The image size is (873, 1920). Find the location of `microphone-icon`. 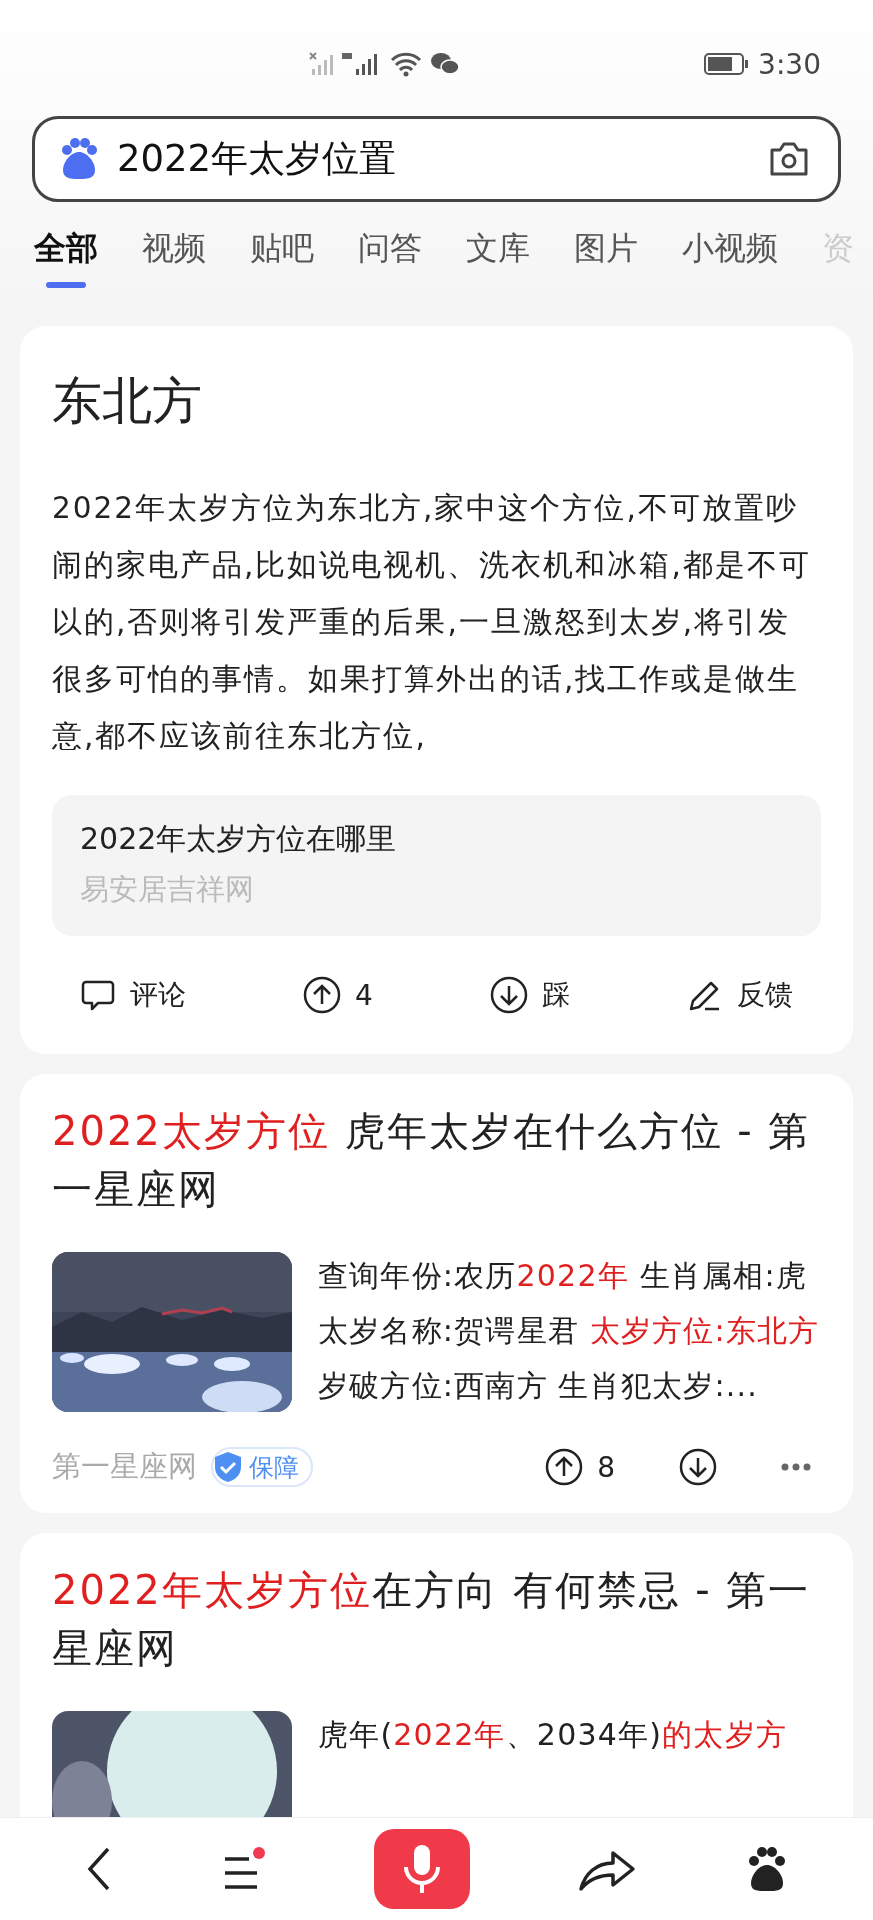

microphone-icon is located at coordinates (421, 1869).